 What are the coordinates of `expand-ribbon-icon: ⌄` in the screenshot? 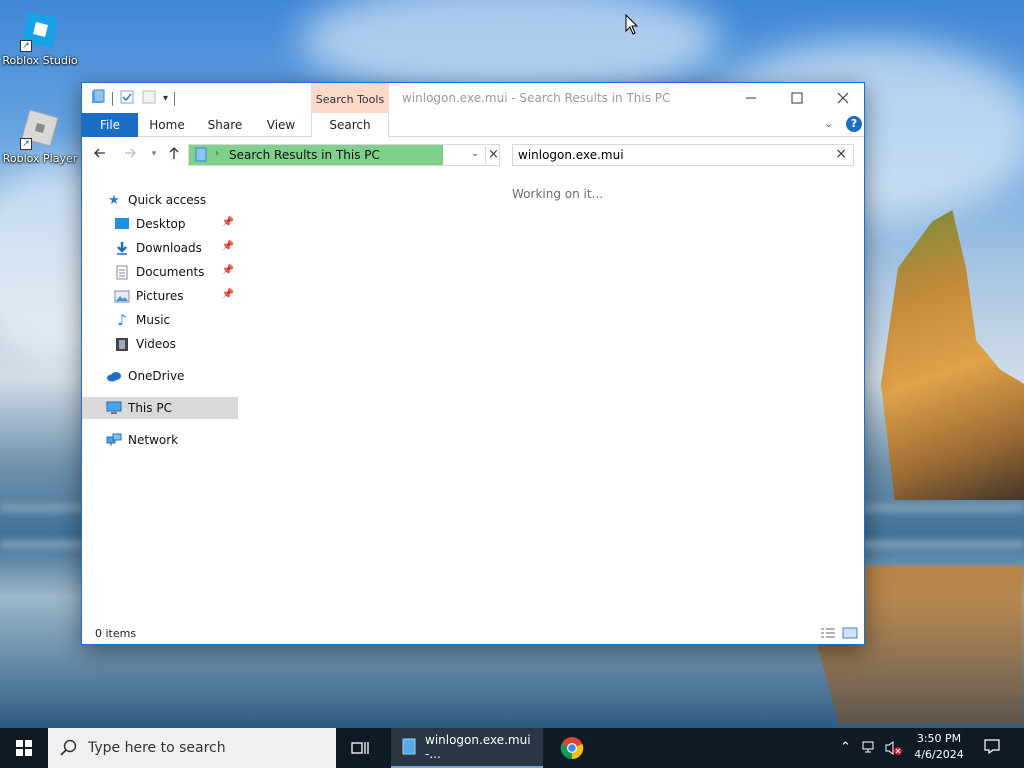 It's located at (828, 123).